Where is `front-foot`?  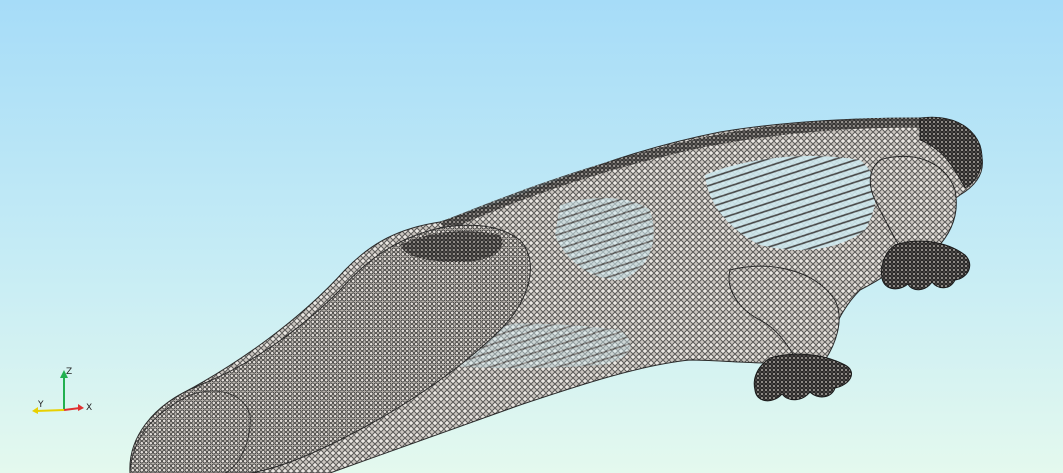
front-foot is located at coordinates (802, 377).